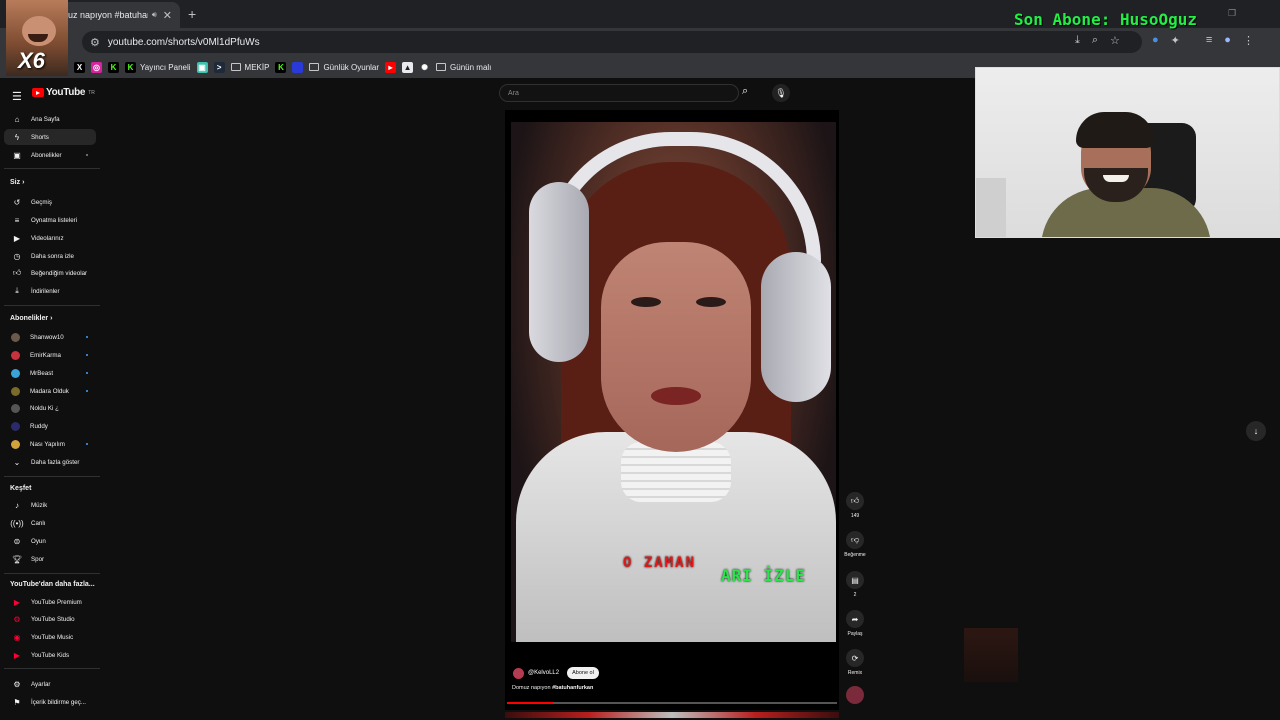 The height and width of the screenshot is (720, 1280). What do you see at coordinates (17, 182) in the screenshot?
I see `sidebar-heading-you: Siz ›` at bounding box center [17, 182].